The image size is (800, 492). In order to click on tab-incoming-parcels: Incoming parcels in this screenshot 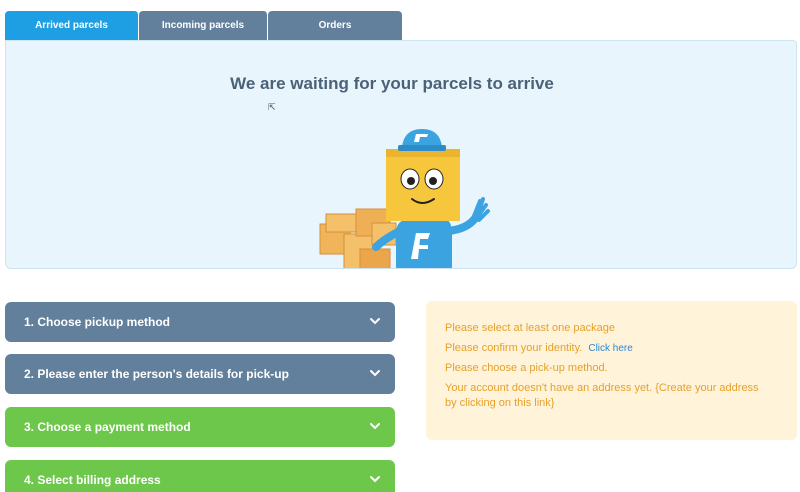, I will do `click(203, 25)`.